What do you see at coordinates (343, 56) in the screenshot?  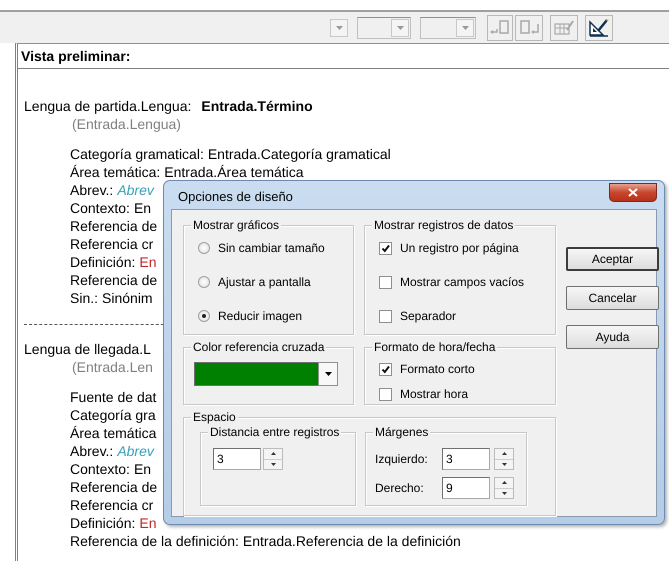 I see `panel-title: Vista preliminar:` at bounding box center [343, 56].